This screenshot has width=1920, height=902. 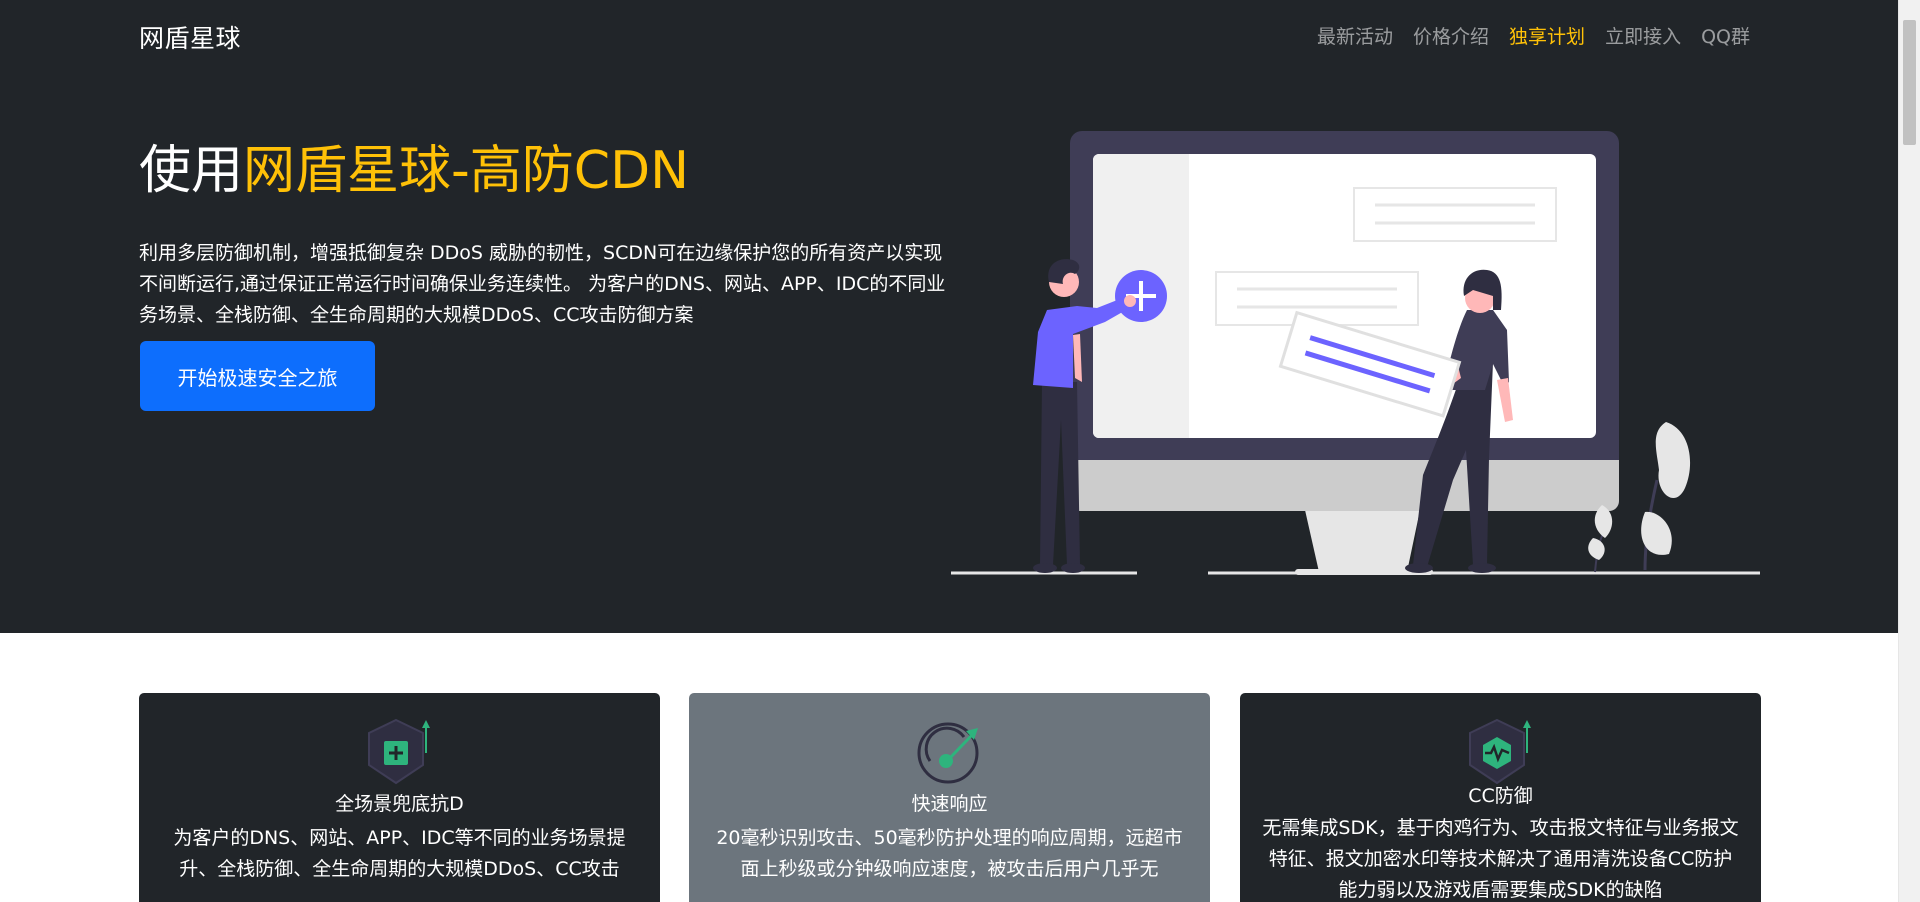 What do you see at coordinates (257, 376) in the screenshot?
I see `start-journey-button: 开始极速安全之旅` at bounding box center [257, 376].